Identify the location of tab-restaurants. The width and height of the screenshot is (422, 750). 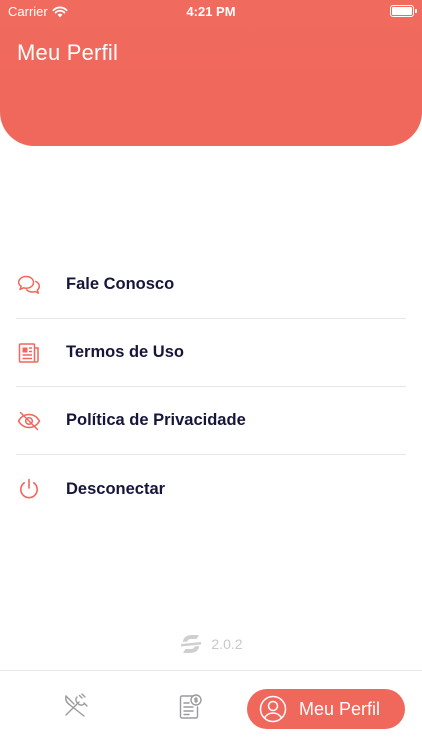
(75, 706).